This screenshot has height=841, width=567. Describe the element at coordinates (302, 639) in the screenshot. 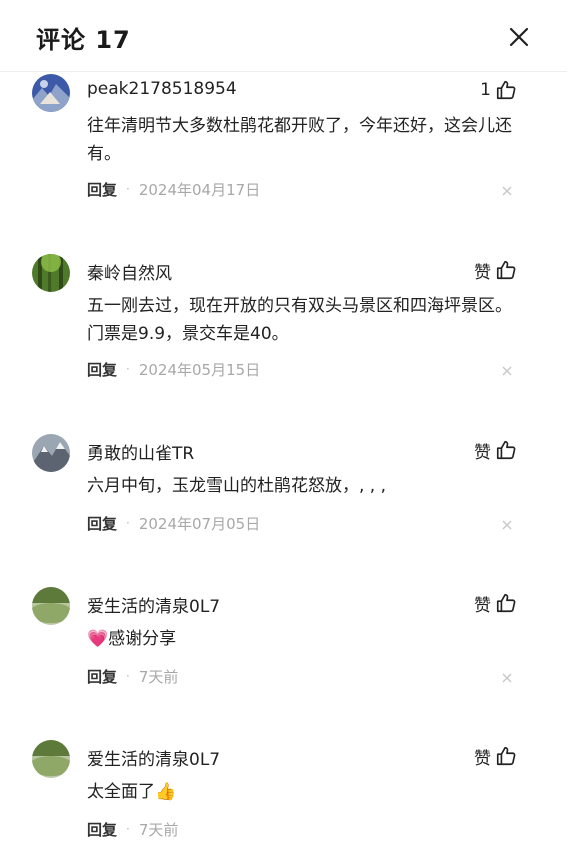

I see `comment-text: 💗感谢分享` at that location.